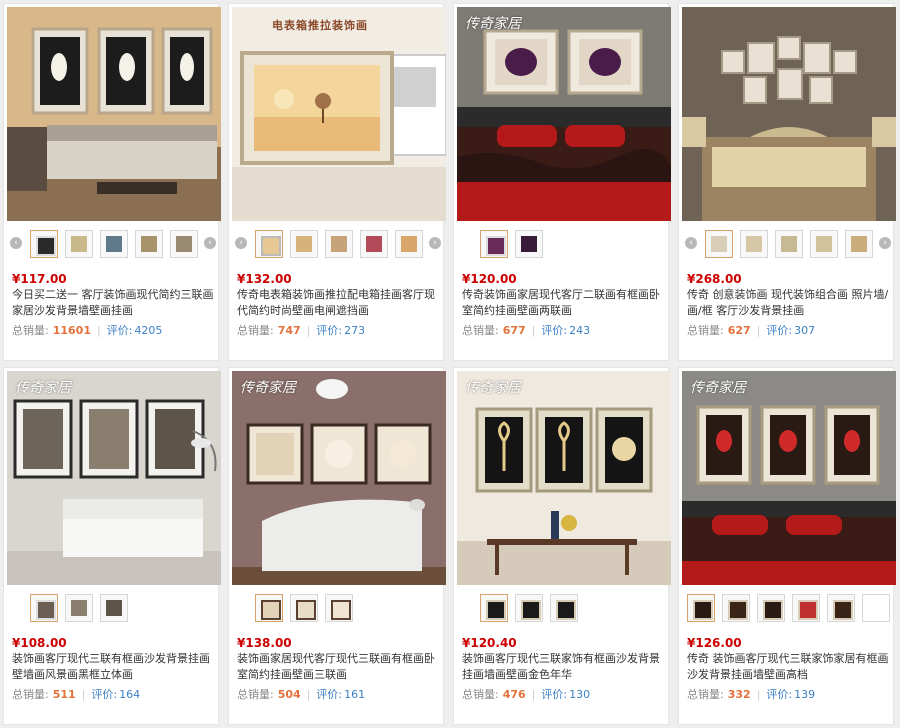 This screenshot has height=728, width=900. What do you see at coordinates (579, 694) in the screenshot?
I see `review-count: 130` at bounding box center [579, 694].